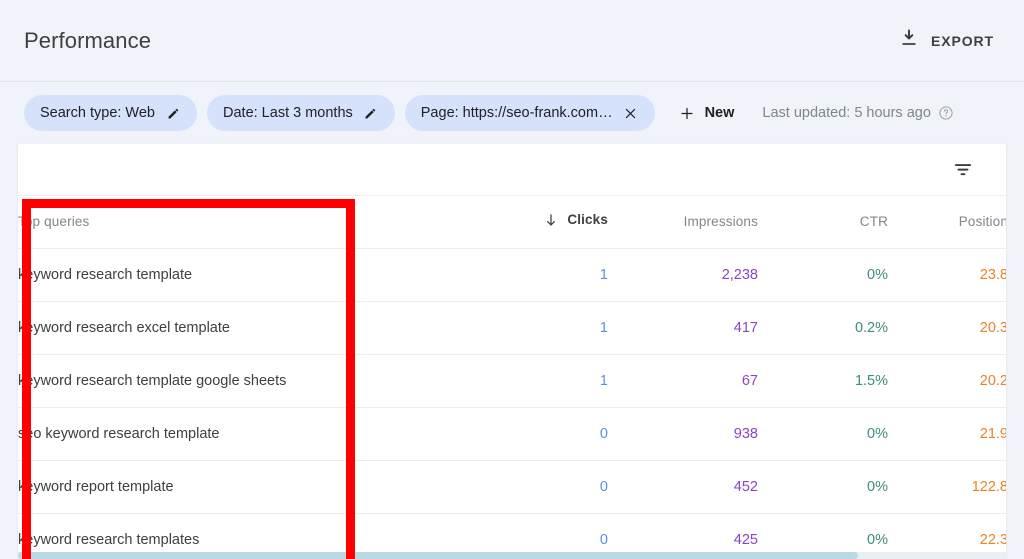 The image size is (1024, 559). What do you see at coordinates (823, 328) in the screenshot?
I see `cell-ctr: 0.2%` at bounding box center [823, 328].